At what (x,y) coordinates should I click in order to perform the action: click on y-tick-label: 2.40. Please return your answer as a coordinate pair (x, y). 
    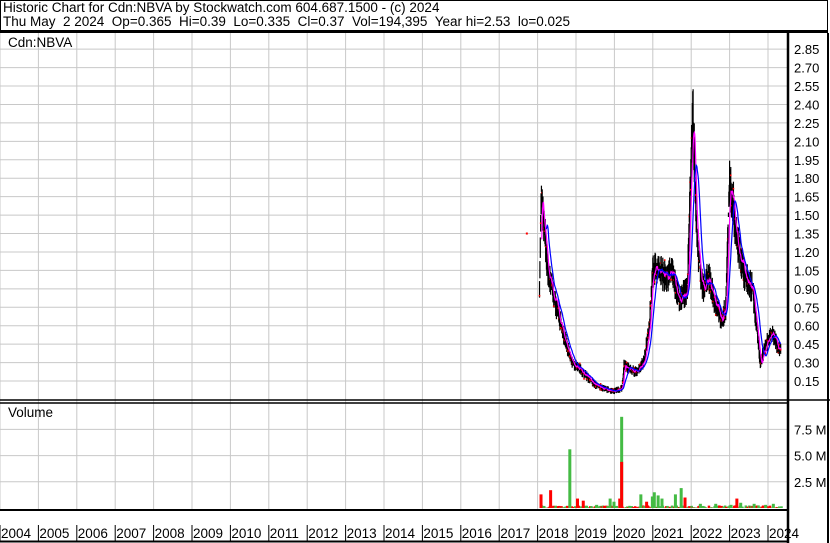
    Looking at the image, I should click on (806, 104).